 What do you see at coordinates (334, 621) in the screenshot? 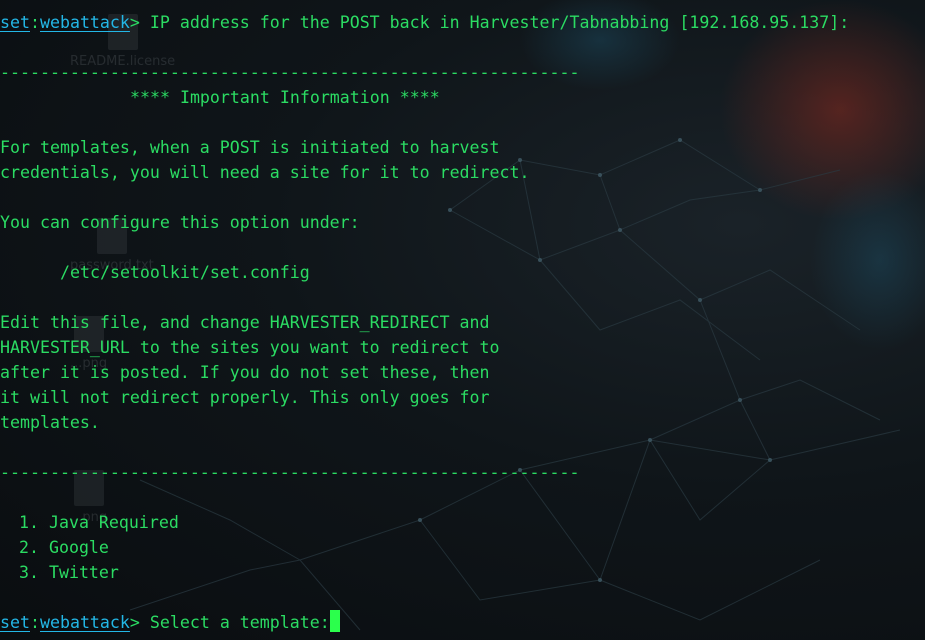
I see `text-cursor` at bounding box center [334, 621].